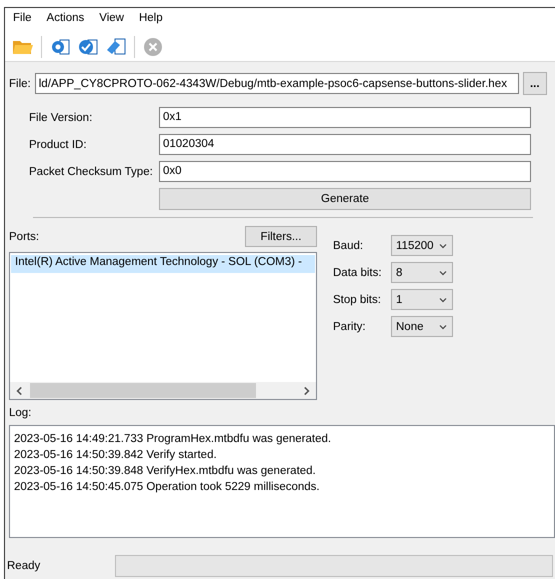 This screenshot has height=579, width=555. I want to click on menu-item: Actions, so click(65, 22).